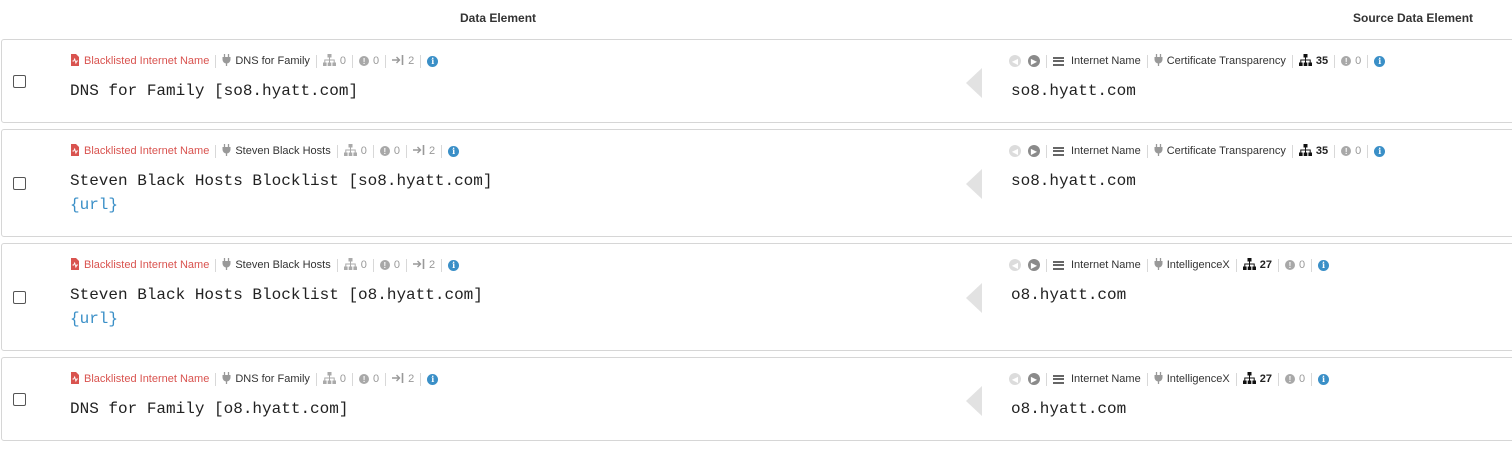 This screenshot has height=450, width=1512. I want to click on source-false-positive-value: 0, so click(1302, 265).